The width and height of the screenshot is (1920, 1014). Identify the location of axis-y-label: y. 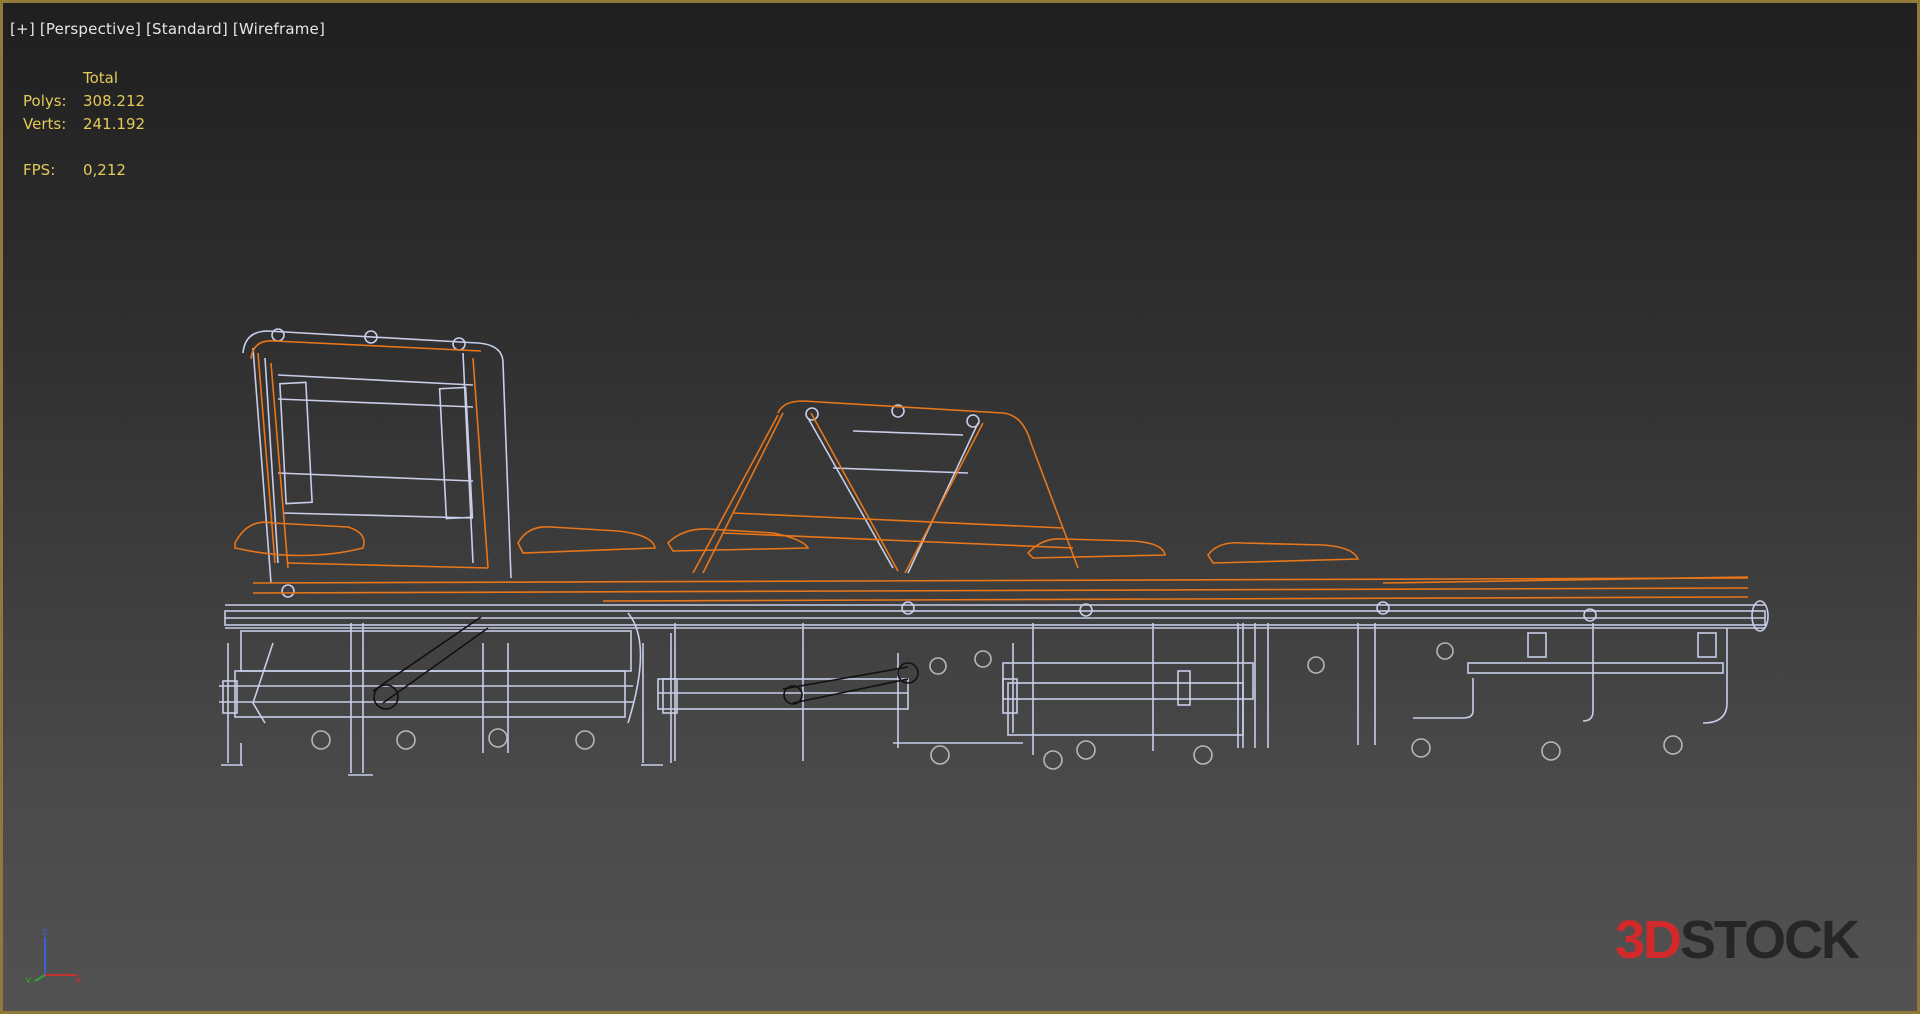
(28, 978).